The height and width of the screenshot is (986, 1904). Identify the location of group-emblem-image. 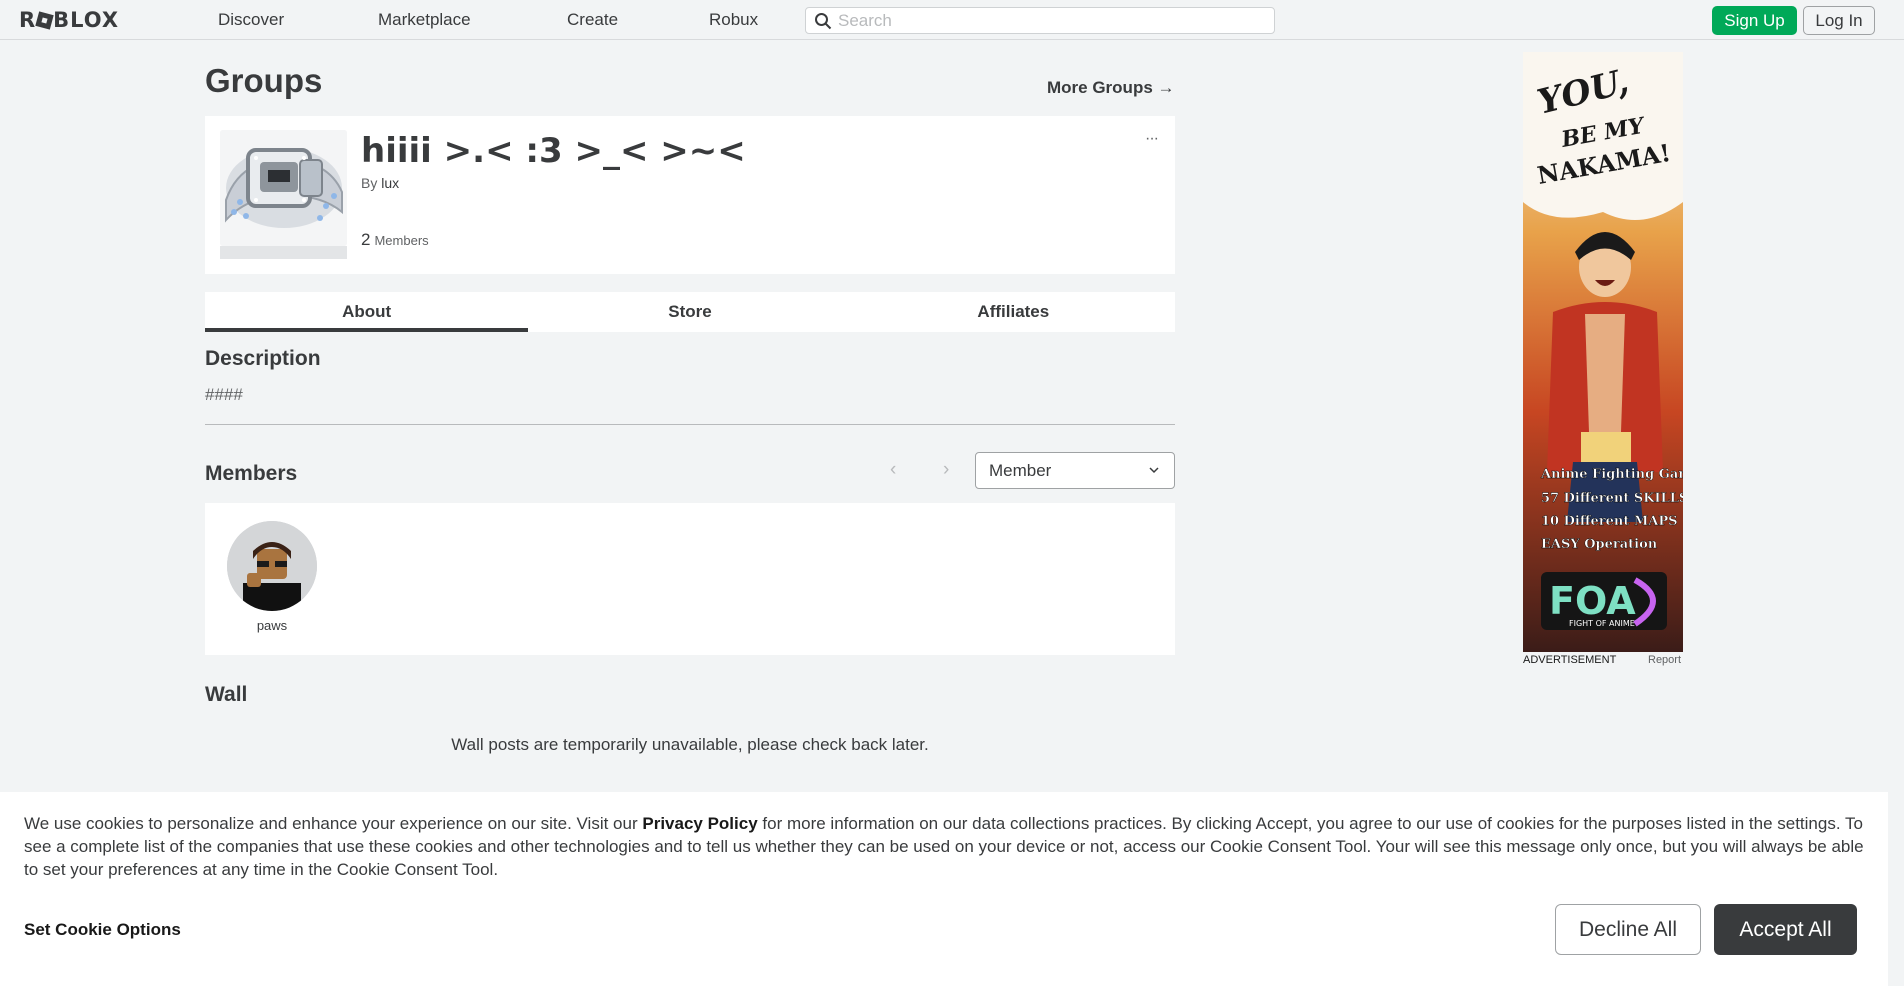
(283, 188).